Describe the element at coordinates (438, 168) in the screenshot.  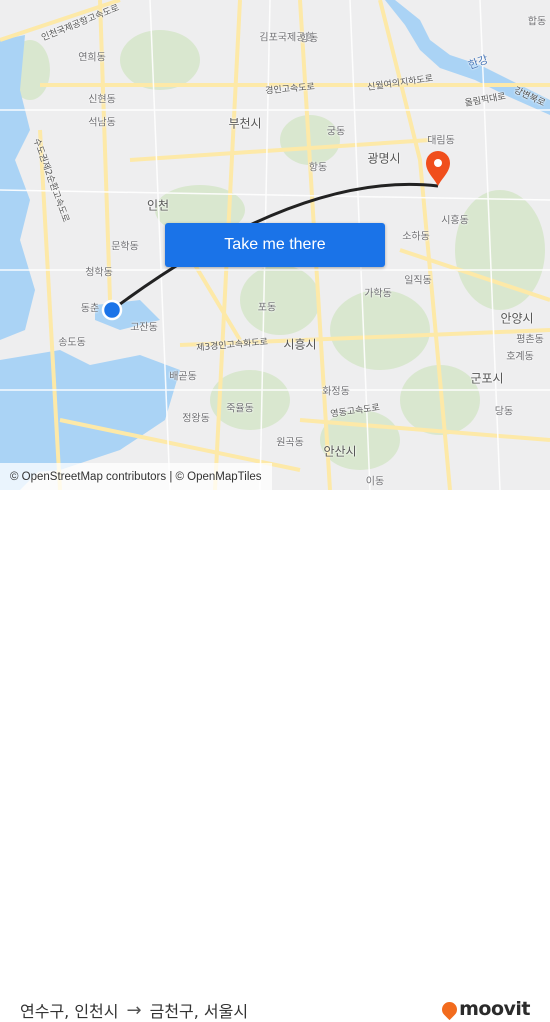
I see `destination-pin-icon` at that location.